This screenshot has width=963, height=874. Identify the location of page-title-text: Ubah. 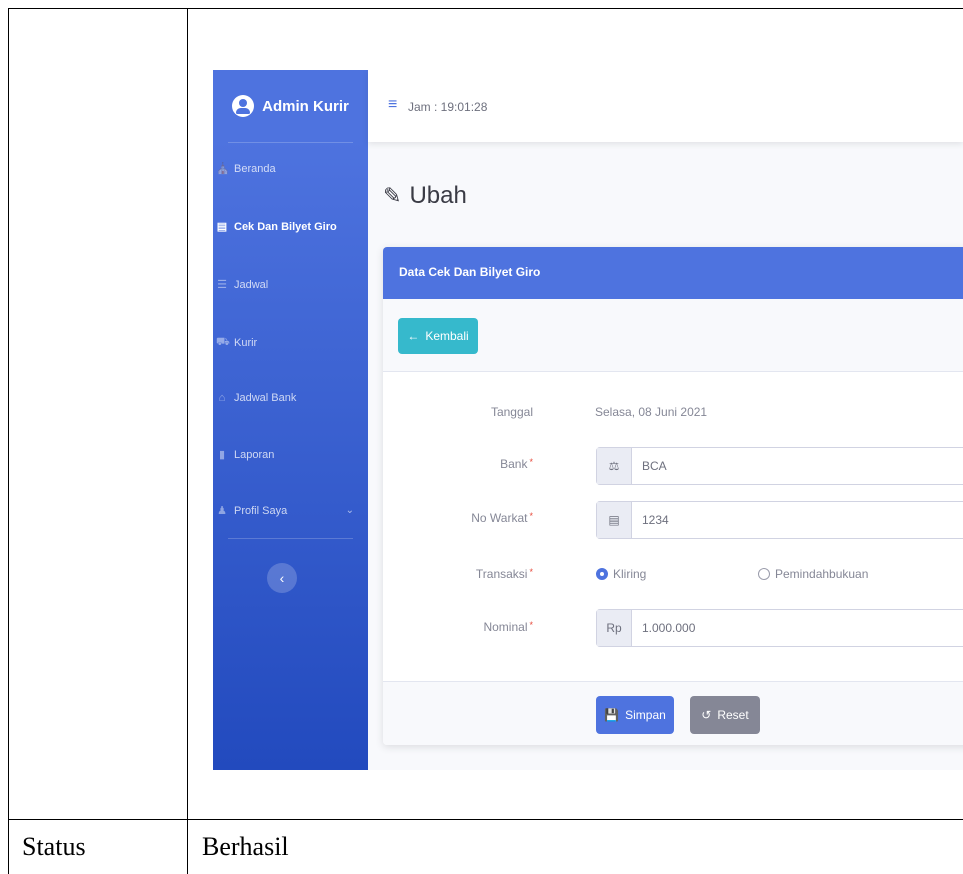
(438, 195).